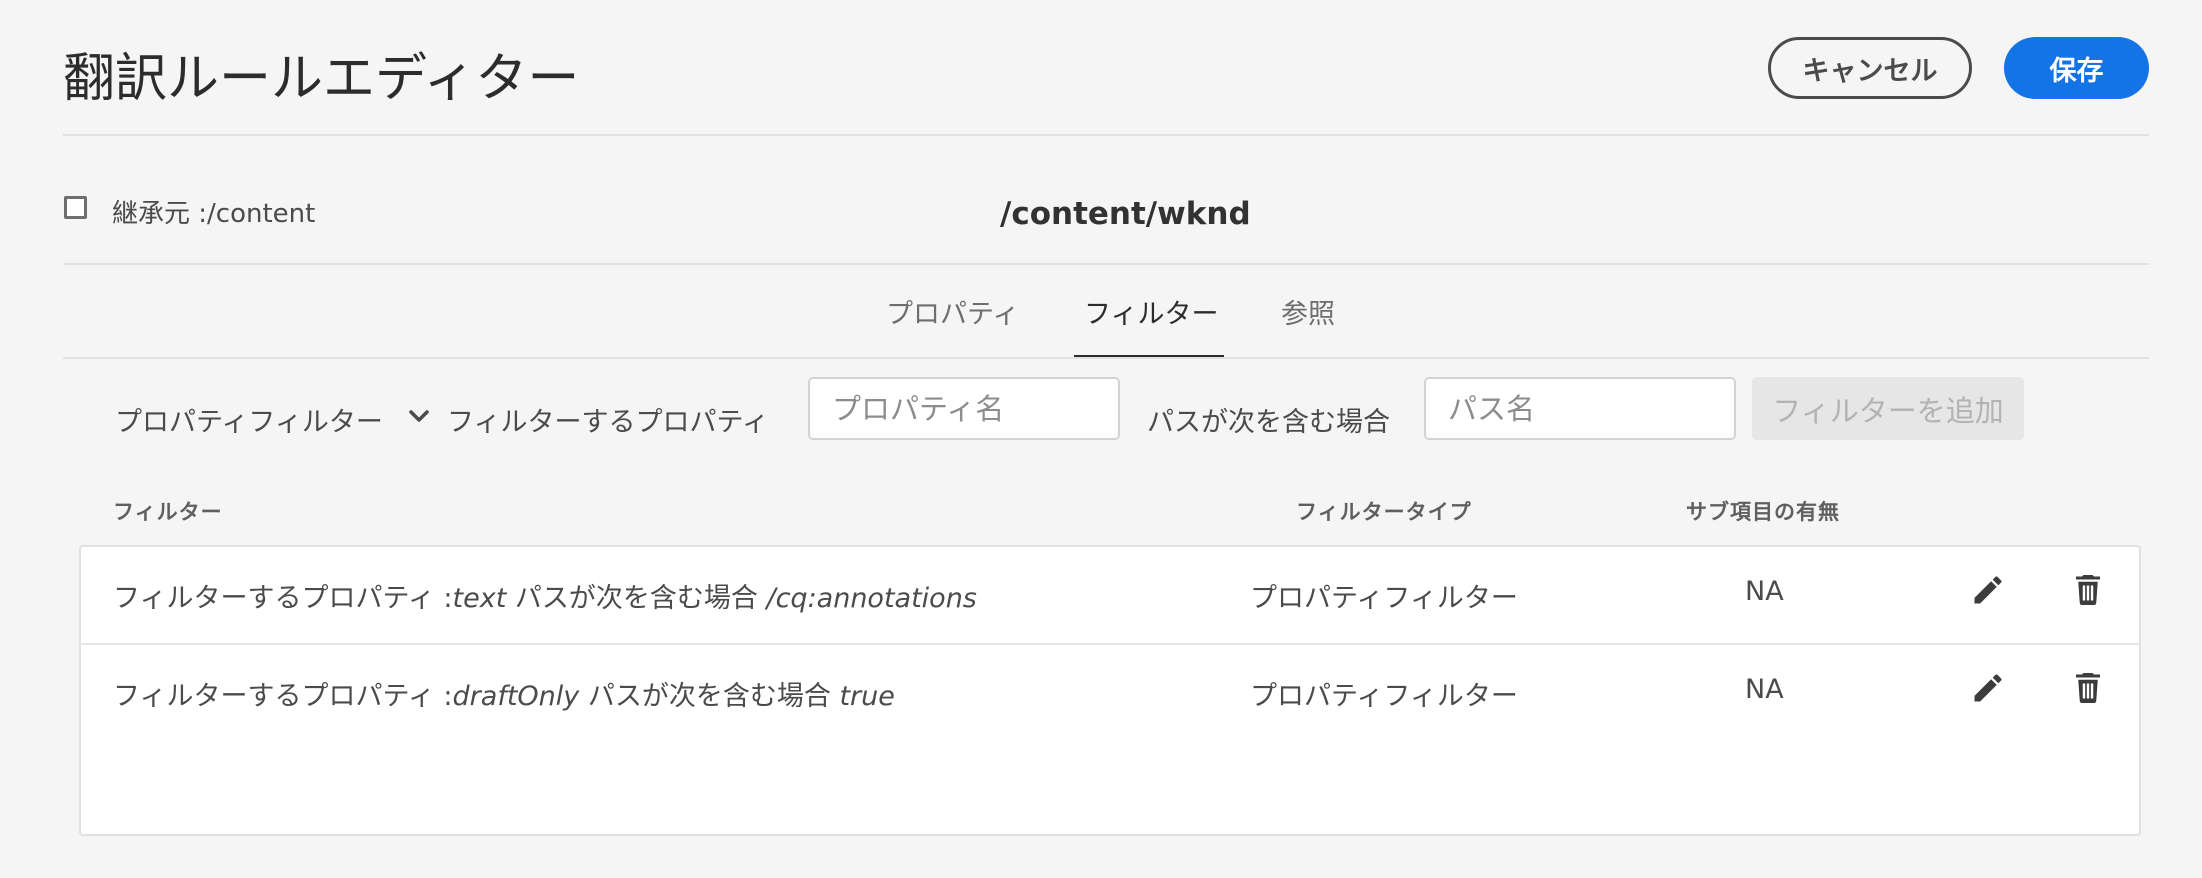 This screenshot has width=2202, height=878. Describe the element at coordinates (1106, 358) in the screenshot. I see `tabs-divider` at that location.